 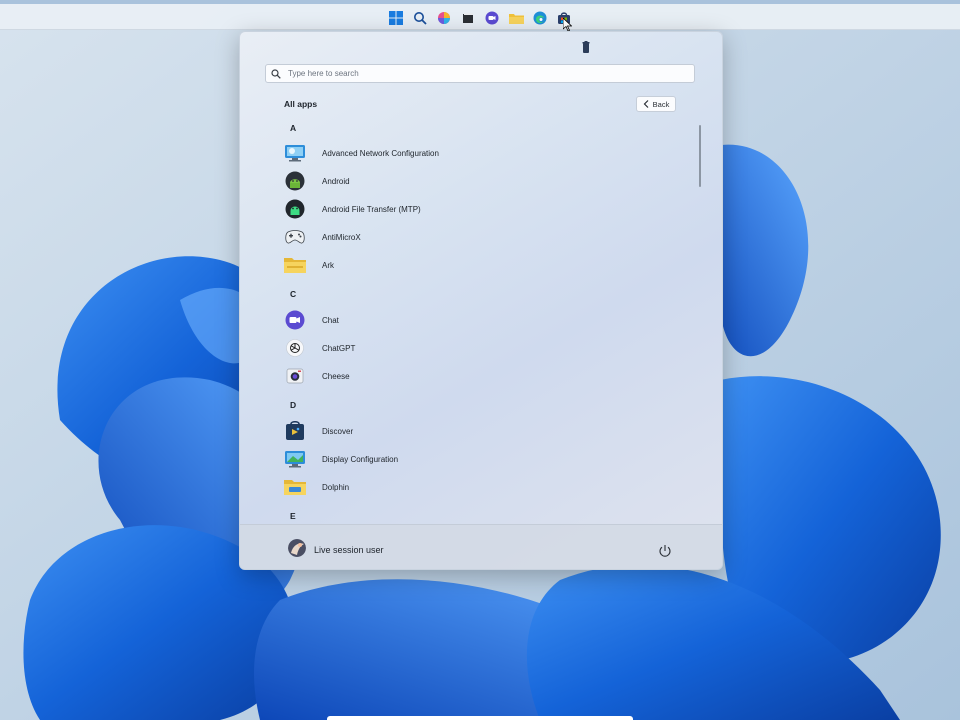 I want to click on app-label: Advanced Network Configuration, so click(x=380, y=153).